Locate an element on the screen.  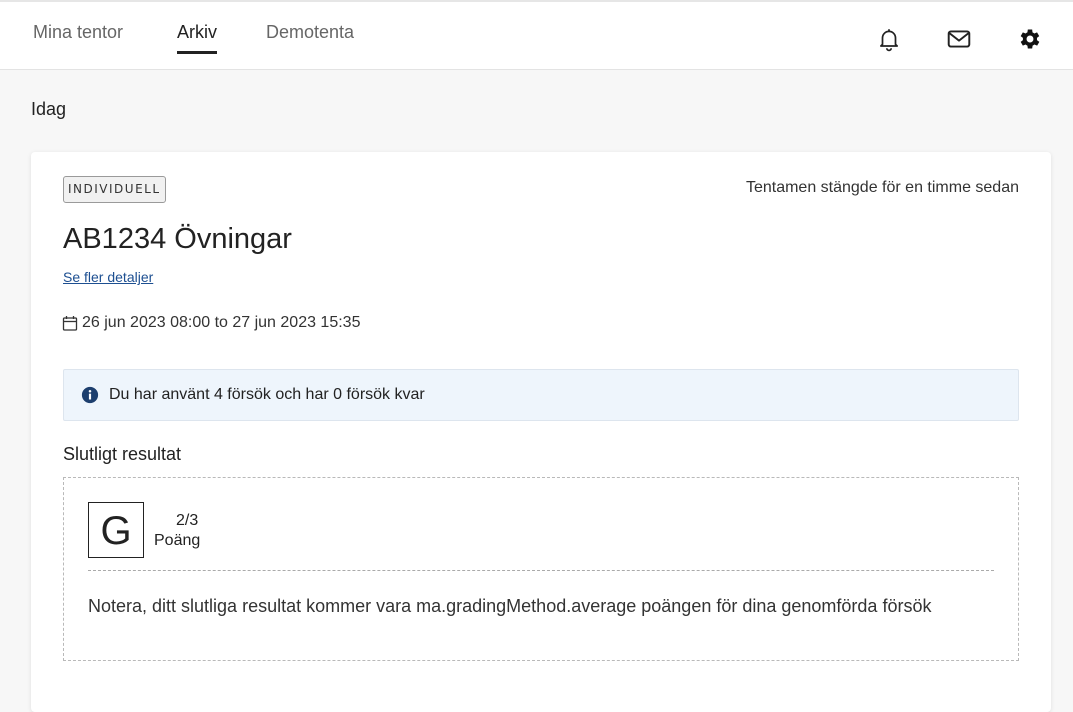
mail-icon is located at coordinates (959, 39).